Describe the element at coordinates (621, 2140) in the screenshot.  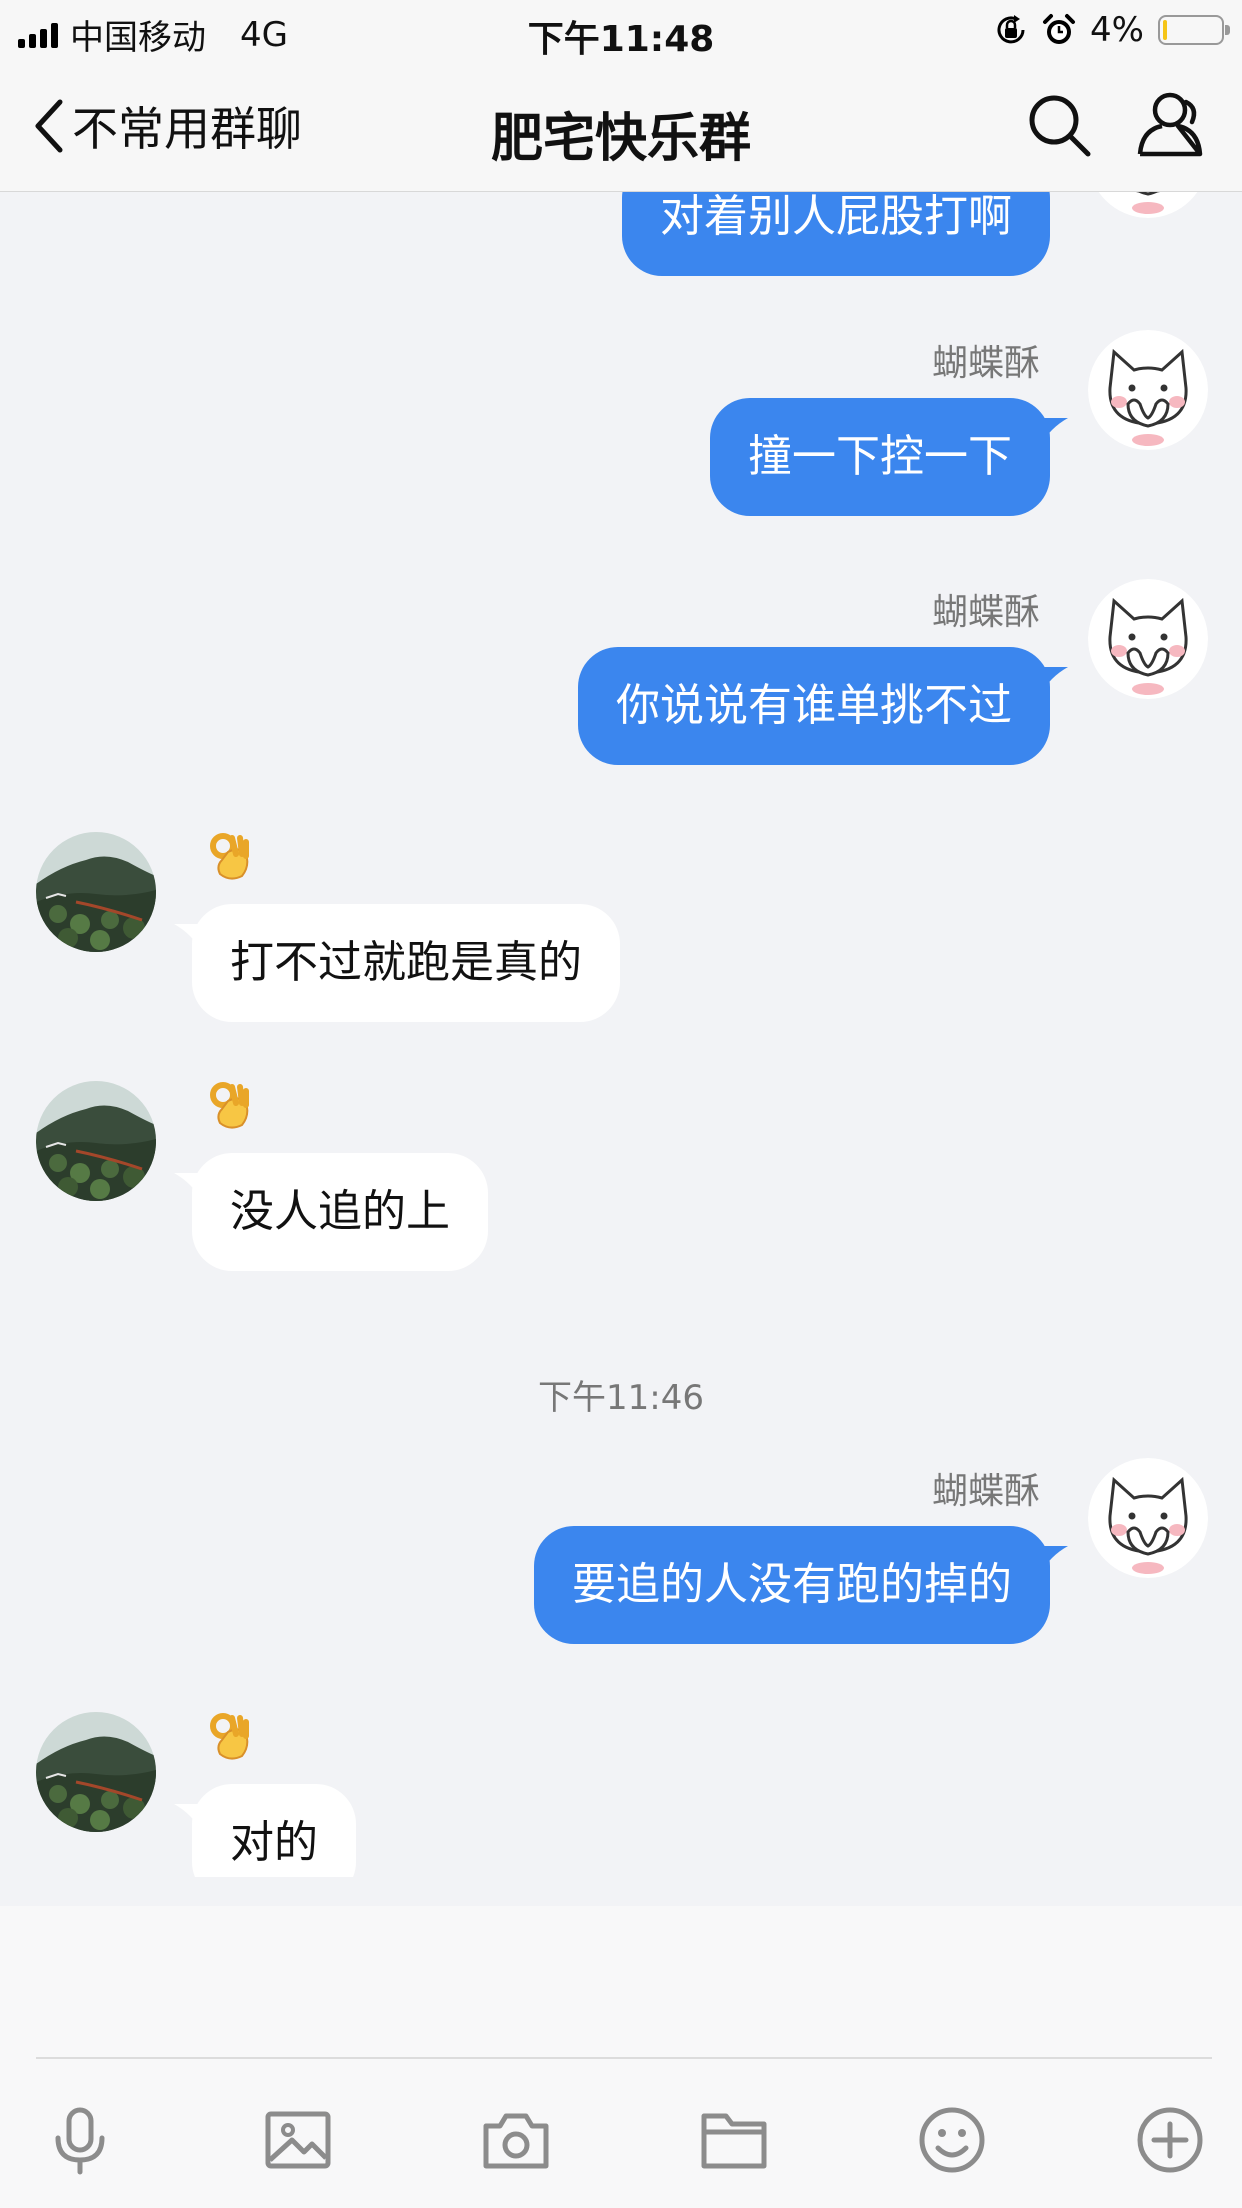
I see `input-toolbar` at that location.